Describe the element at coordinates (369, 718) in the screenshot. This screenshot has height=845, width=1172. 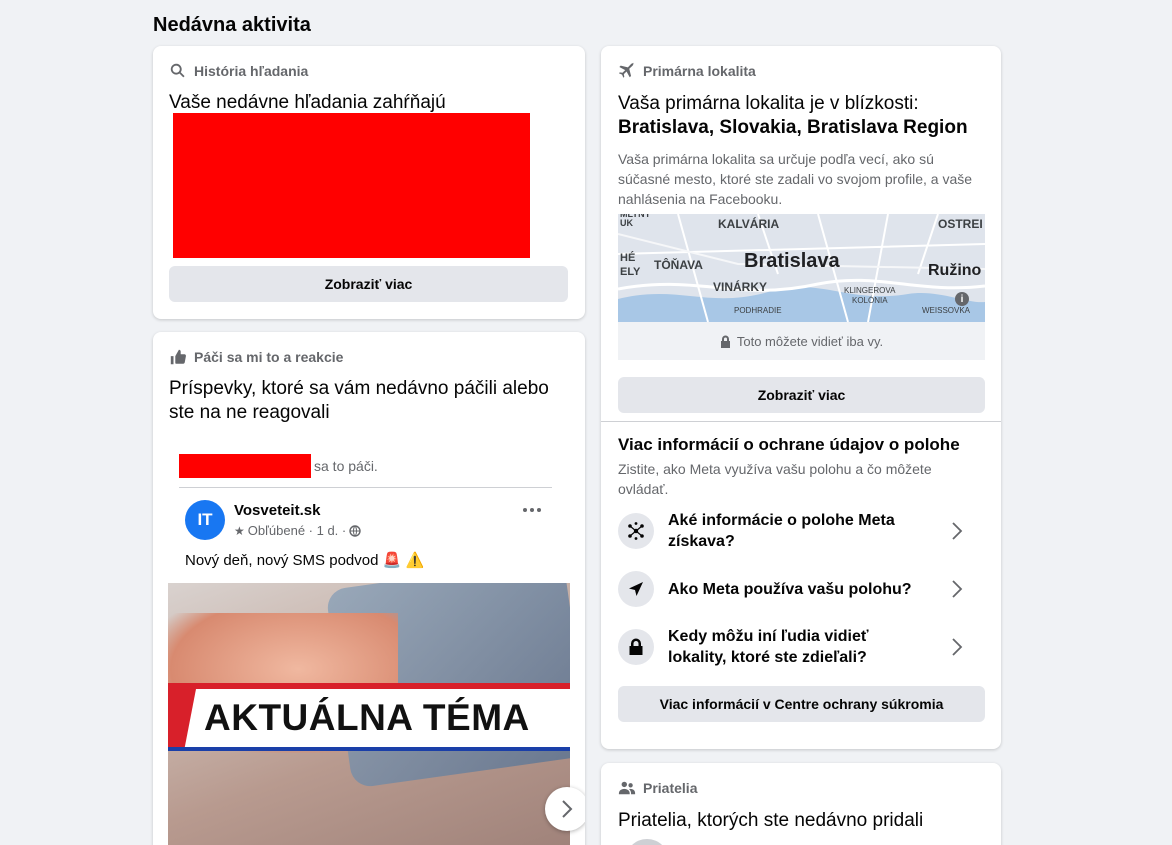
I see `image-banner: AKTUÁLNA TÉMA` at that location.